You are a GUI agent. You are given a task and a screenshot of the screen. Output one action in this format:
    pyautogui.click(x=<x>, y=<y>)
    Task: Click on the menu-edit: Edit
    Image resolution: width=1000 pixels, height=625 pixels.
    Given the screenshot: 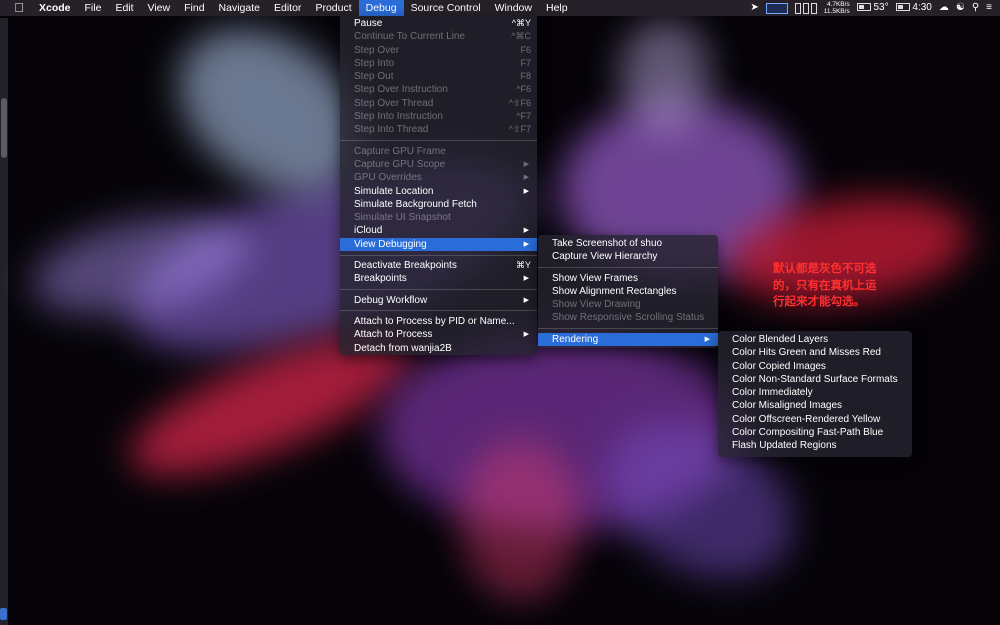 What is the action you would take?
    pyautogui.click(x=124, y=8)
    